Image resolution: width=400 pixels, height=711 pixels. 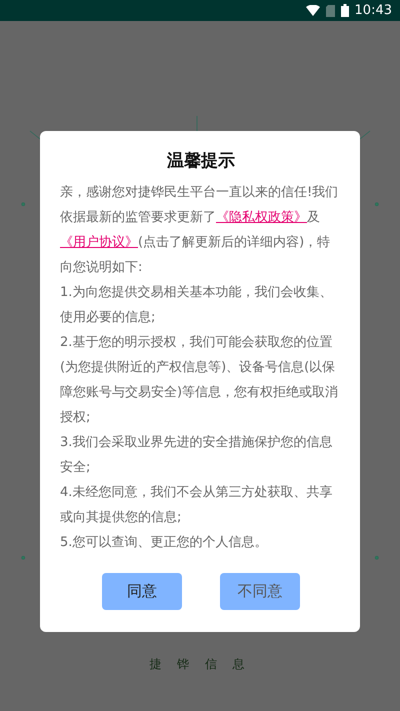 I want to click on agree-button: 同意, so click(x=142, y=591).